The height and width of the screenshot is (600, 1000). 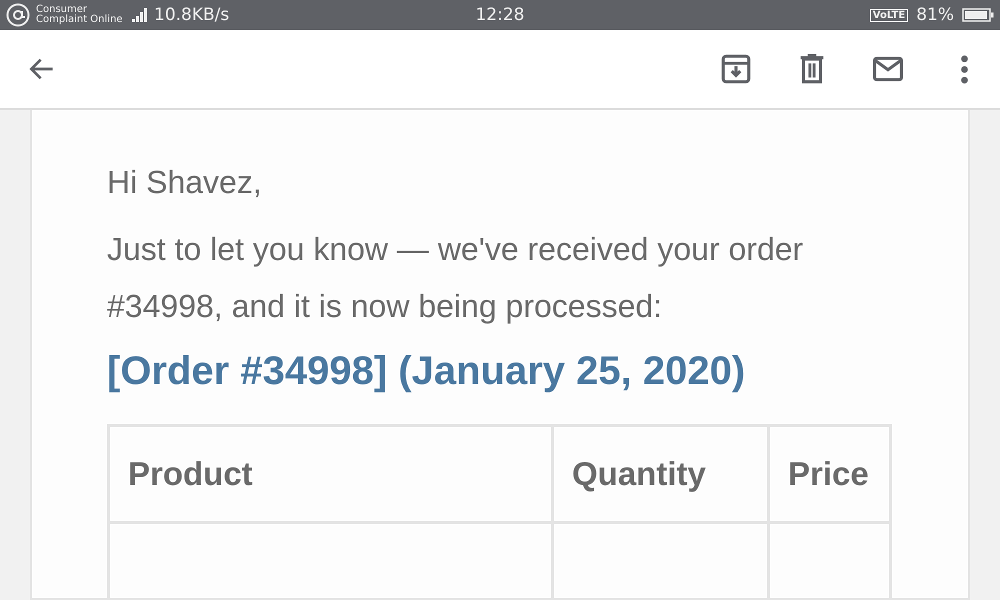 What do you see at coordinates (978, 15) in the screenshot?
I see `battery-icon` at bounding box center [978, 15].